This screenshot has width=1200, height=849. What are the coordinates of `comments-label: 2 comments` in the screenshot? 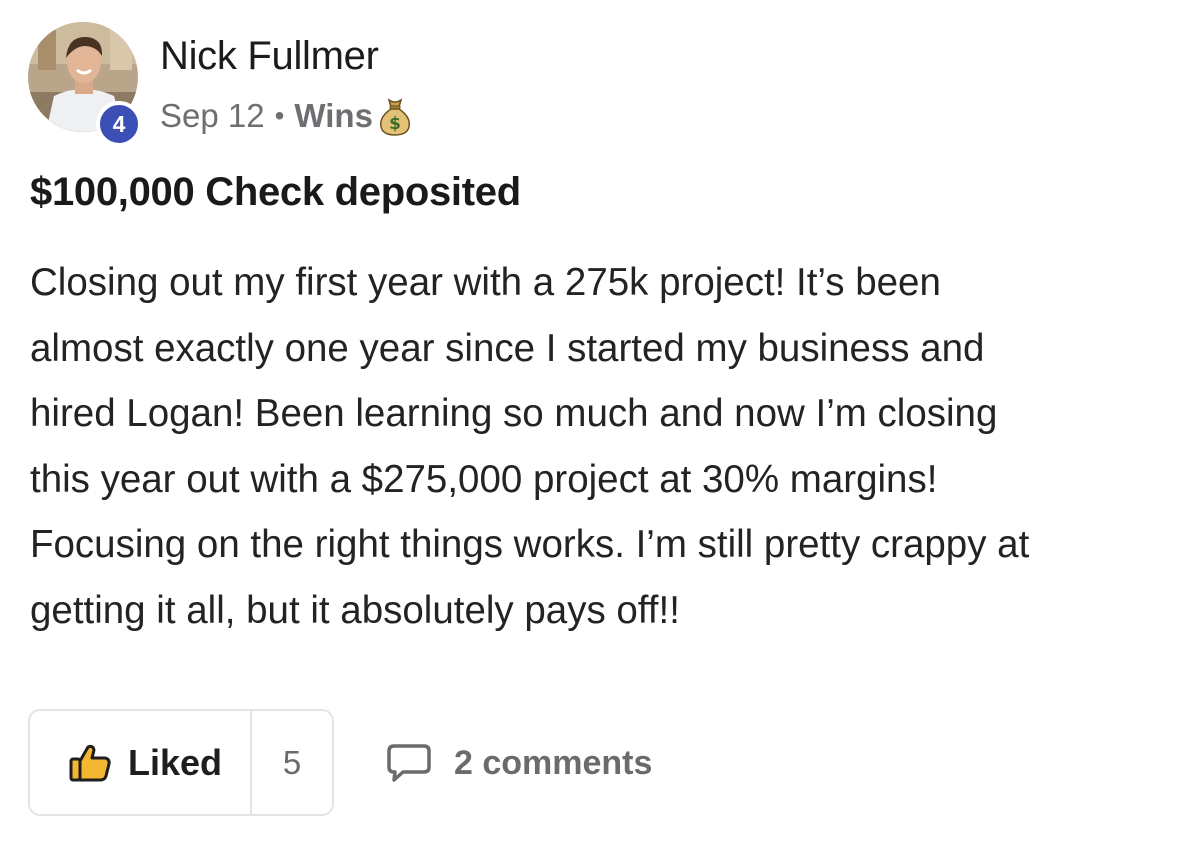 It's located at (553, 762).